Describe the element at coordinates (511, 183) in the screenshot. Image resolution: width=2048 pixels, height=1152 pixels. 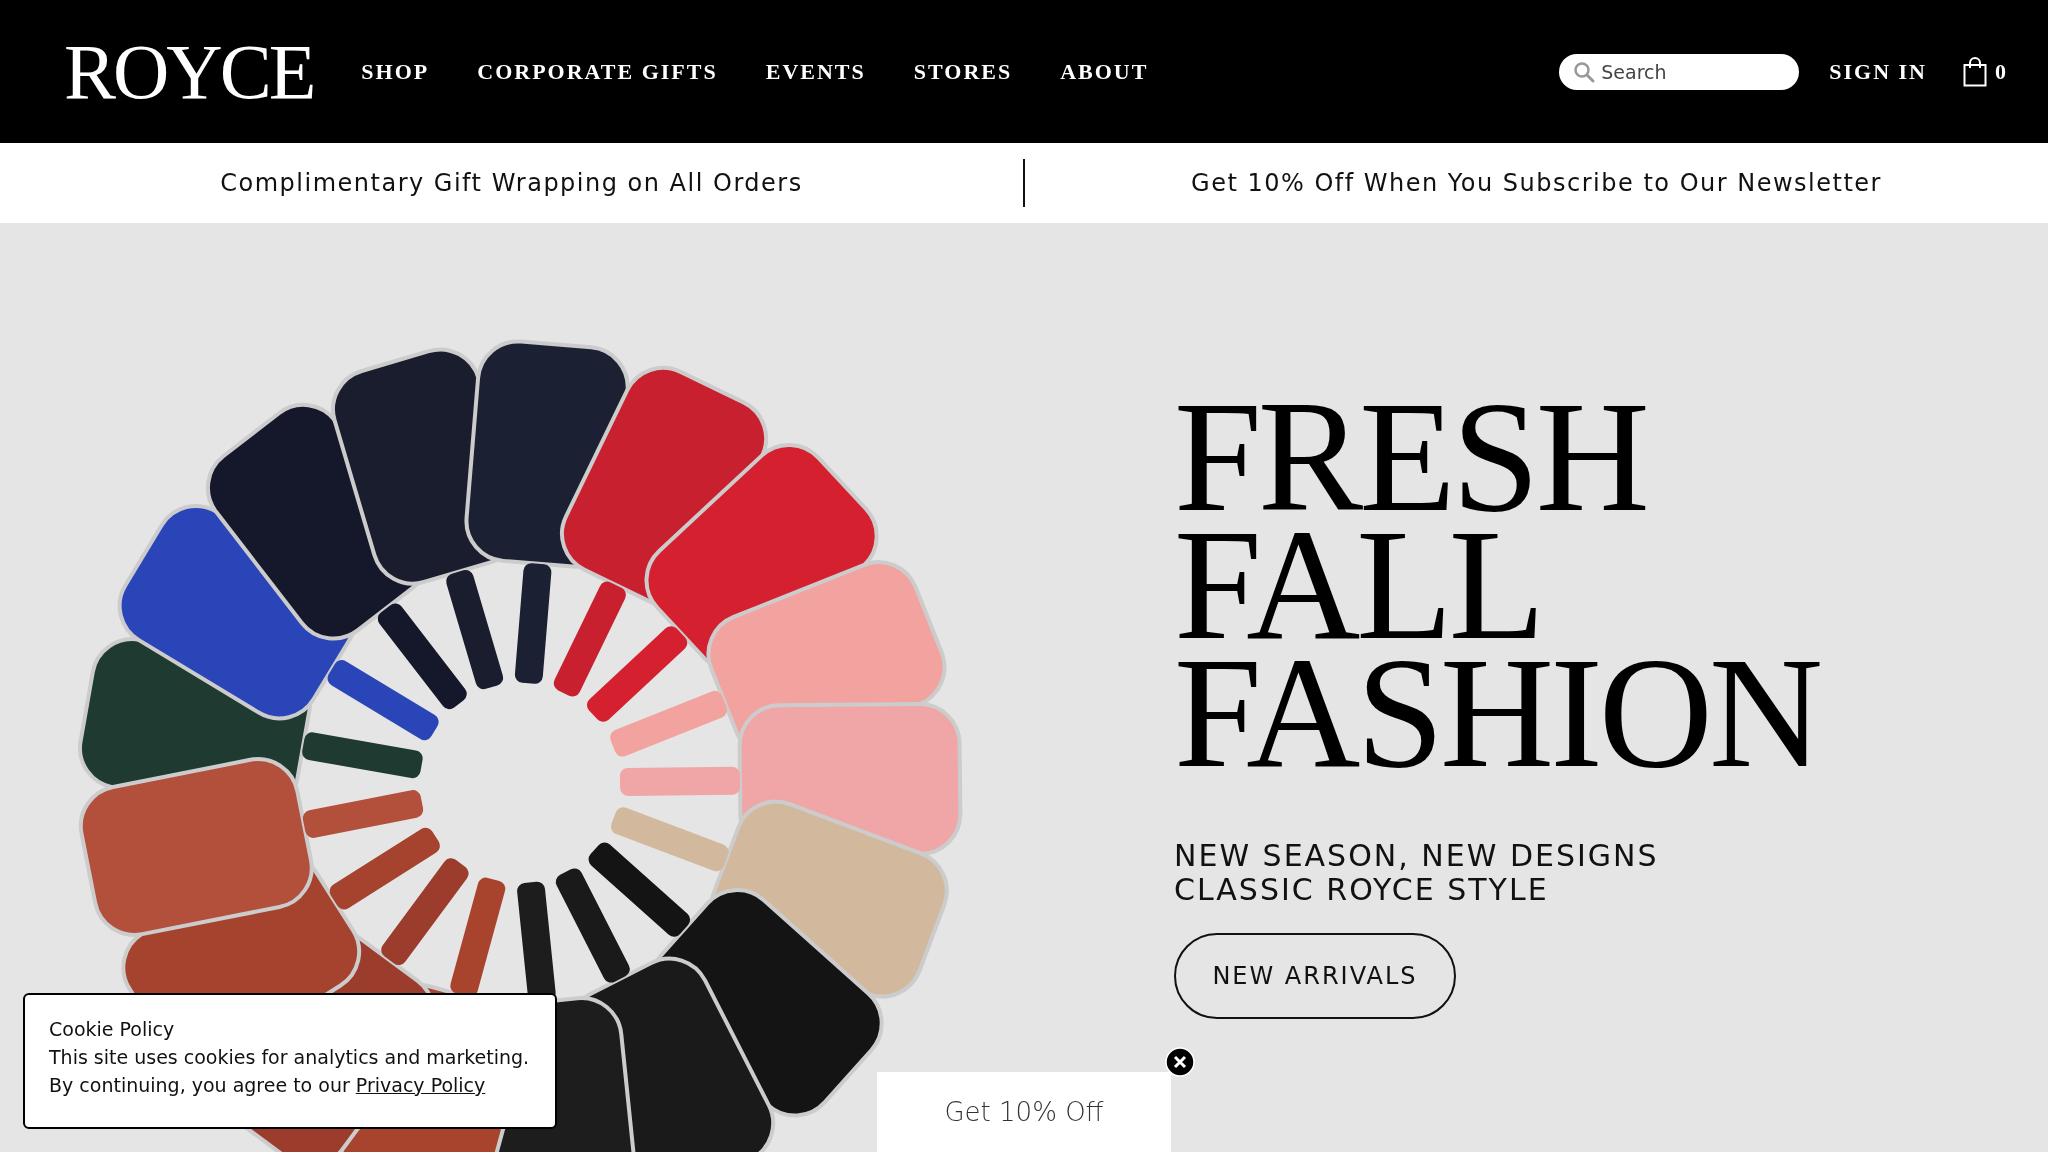
I see `promo-text: Complimentary Gift Wrapping on All Orders` at that location.